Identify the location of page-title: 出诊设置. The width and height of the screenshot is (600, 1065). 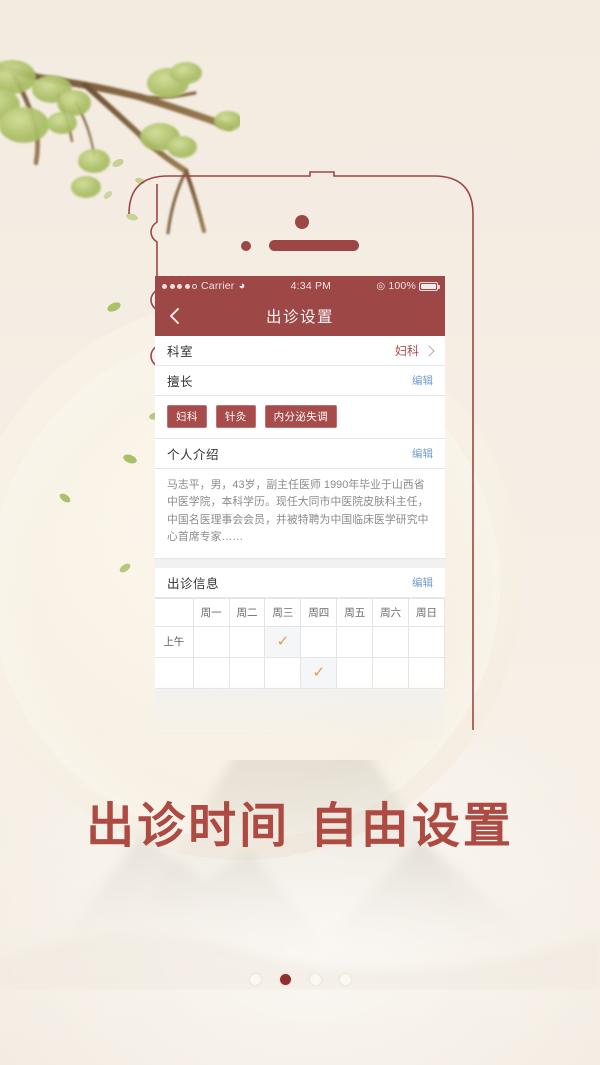
(299, 317).